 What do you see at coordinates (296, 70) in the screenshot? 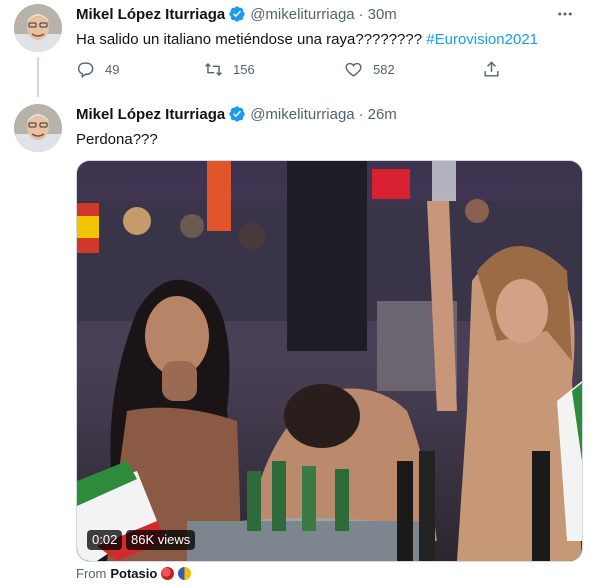
I see `tweet-actions: 49 156 582` at bounding box center [296, 70].